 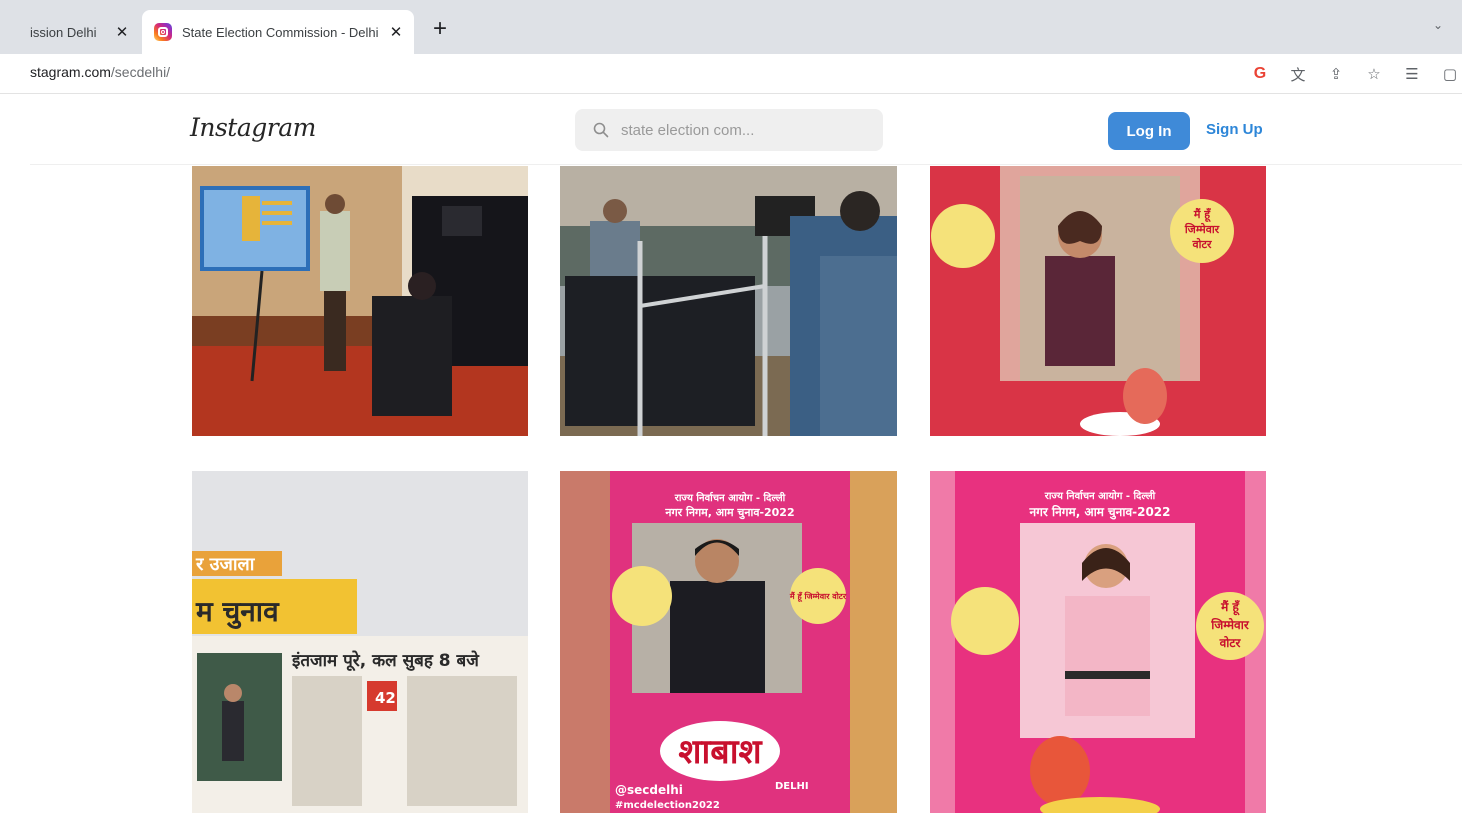 What do you see at coordinates (70, 72) in the screenshot?
I see `url-host: stagram.com` at bounding box center [70, 72].